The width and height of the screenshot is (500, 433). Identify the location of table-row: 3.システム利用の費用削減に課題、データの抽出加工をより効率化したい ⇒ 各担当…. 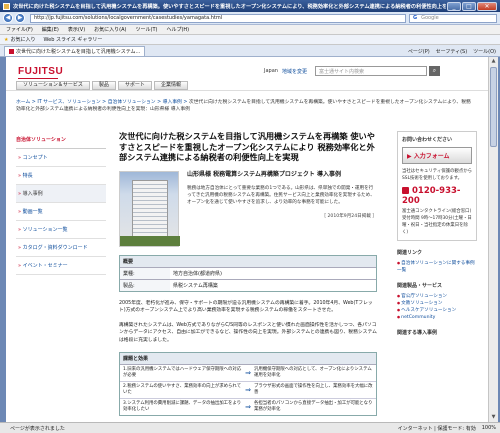
(248, 407).